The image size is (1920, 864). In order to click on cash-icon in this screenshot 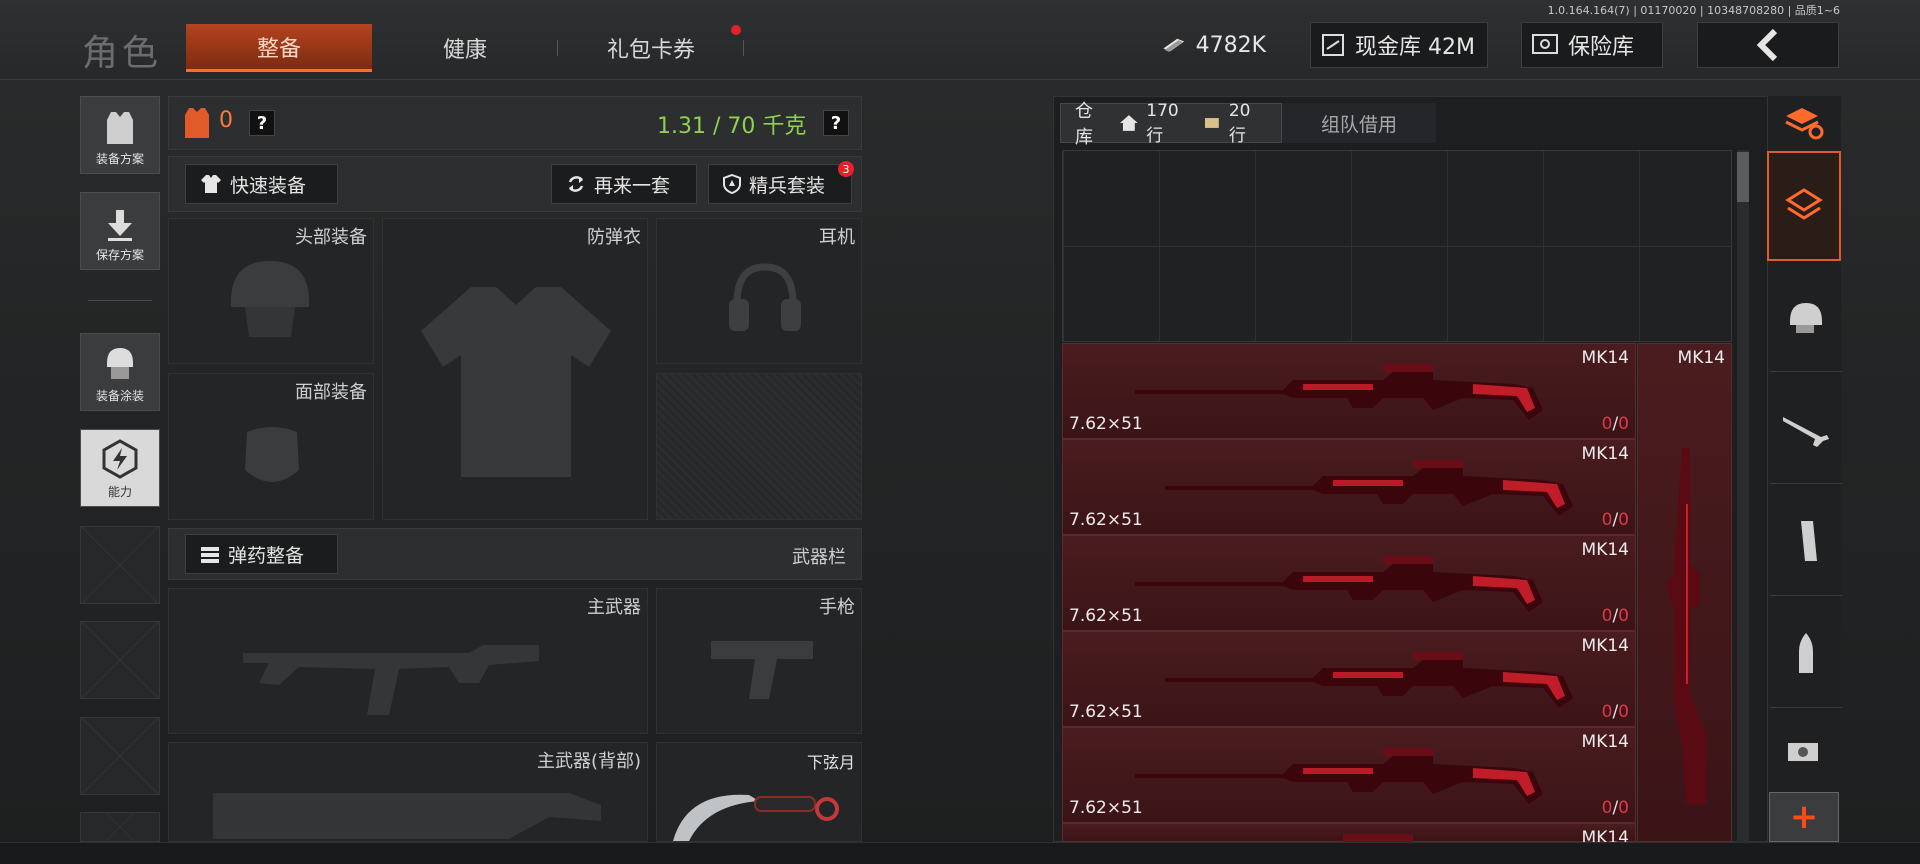, I will do `click(1174, 45)`.